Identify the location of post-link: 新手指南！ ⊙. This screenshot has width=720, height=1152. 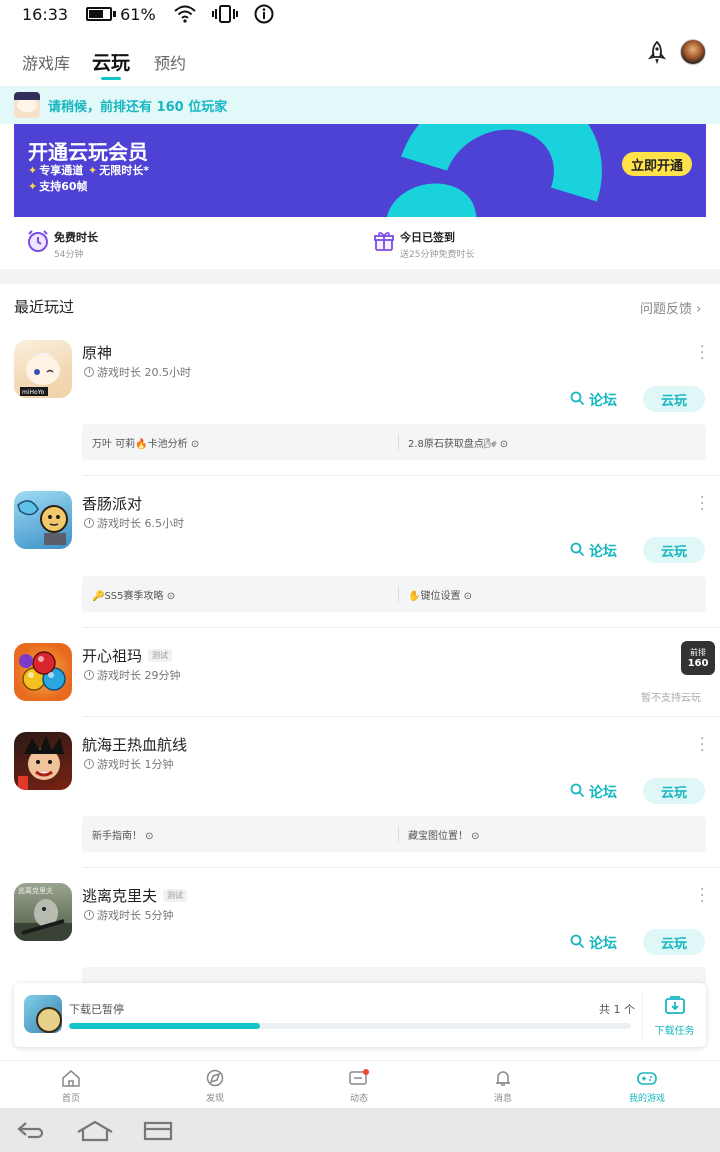
(123, 834).